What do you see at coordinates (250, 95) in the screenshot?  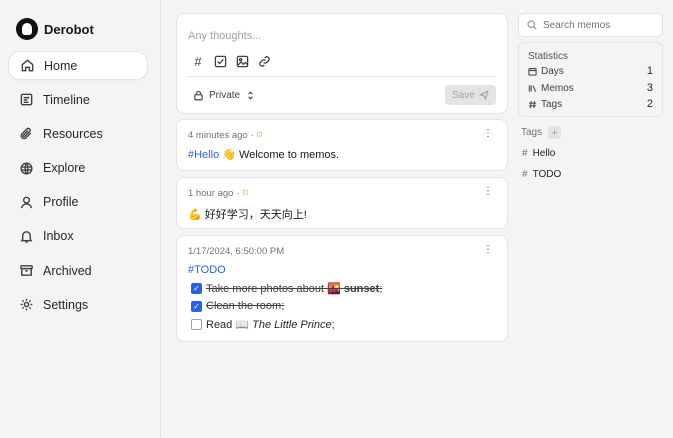 I see `chevron-updown-icon` at bounding box center [250, 95].